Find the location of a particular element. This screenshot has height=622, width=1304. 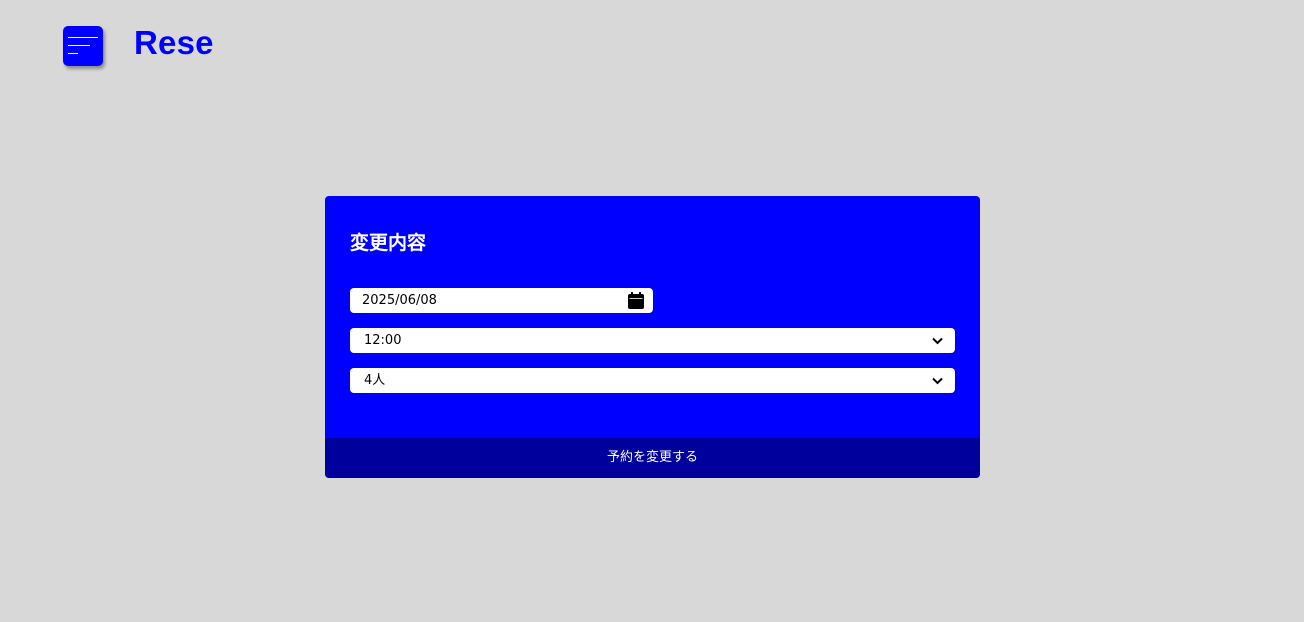

change-reservation-button: 予約を変更する is located at coordinates (652, 458).